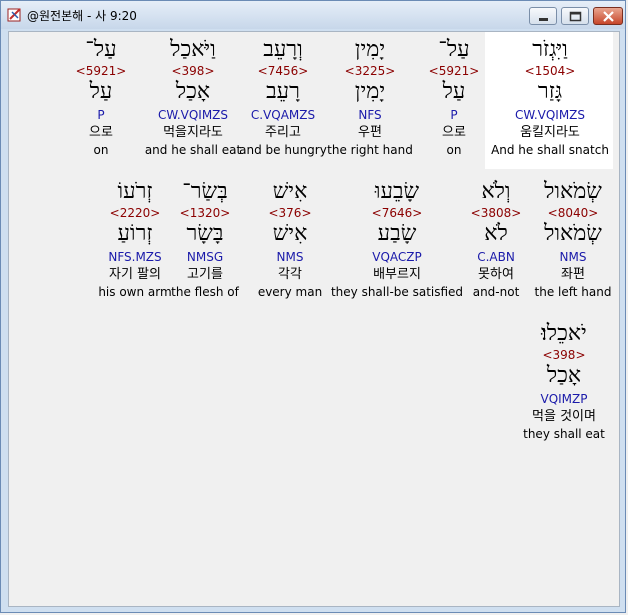 This screenshot has height=615, width=628. I want to click on morph-code: NFS.MZS, so click(135, 257).